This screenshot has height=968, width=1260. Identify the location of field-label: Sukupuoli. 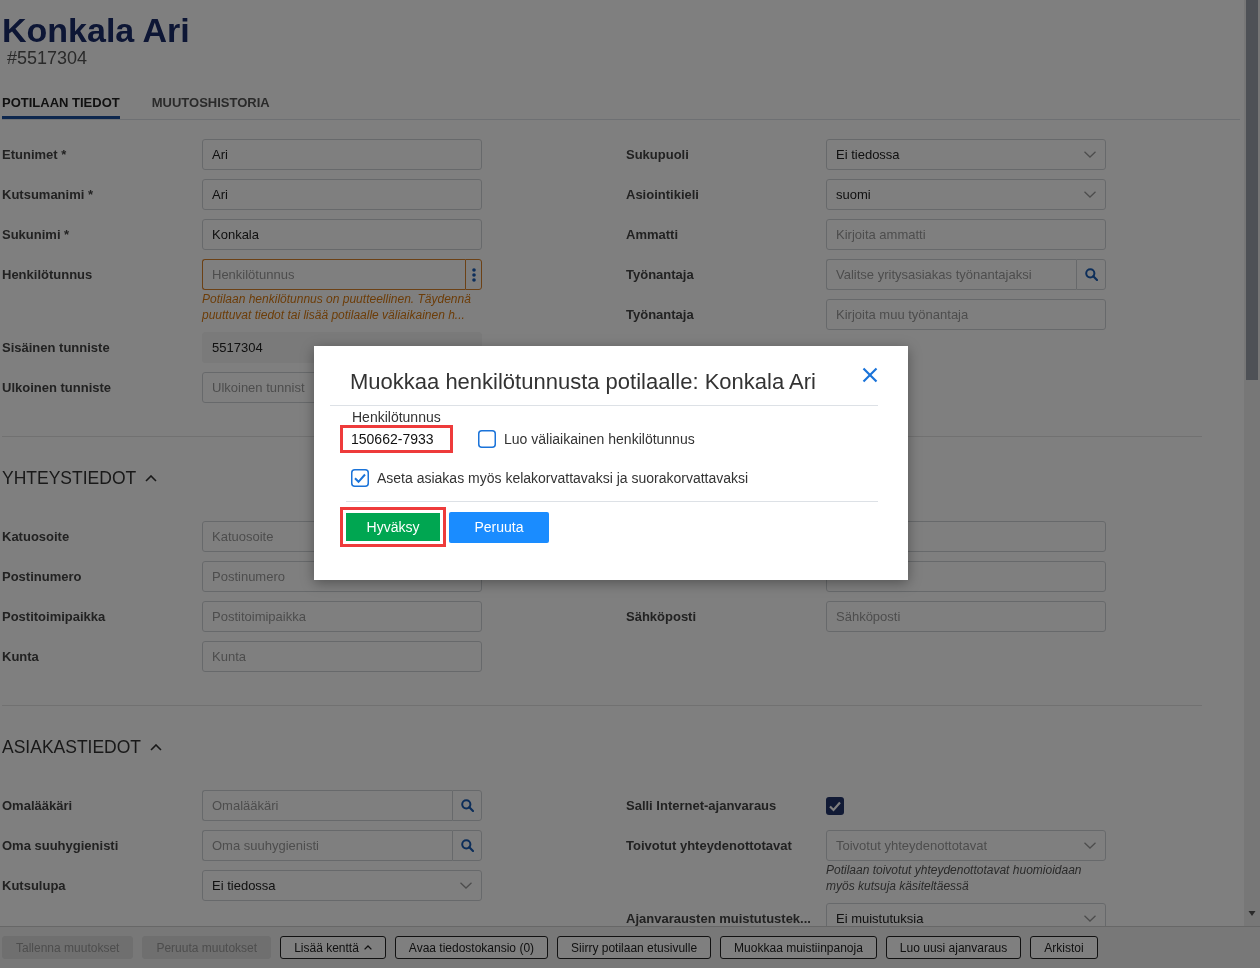
(657, 155).